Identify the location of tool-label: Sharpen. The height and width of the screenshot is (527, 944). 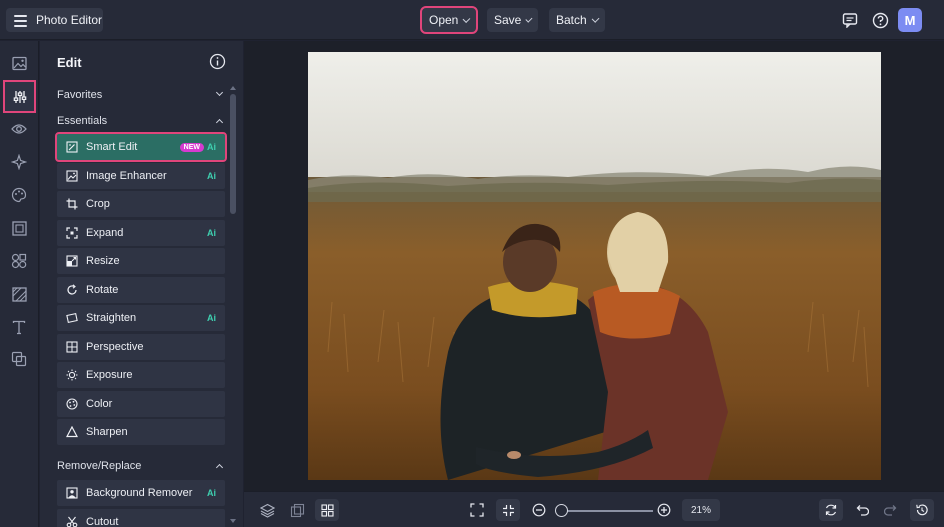
(107, 432).